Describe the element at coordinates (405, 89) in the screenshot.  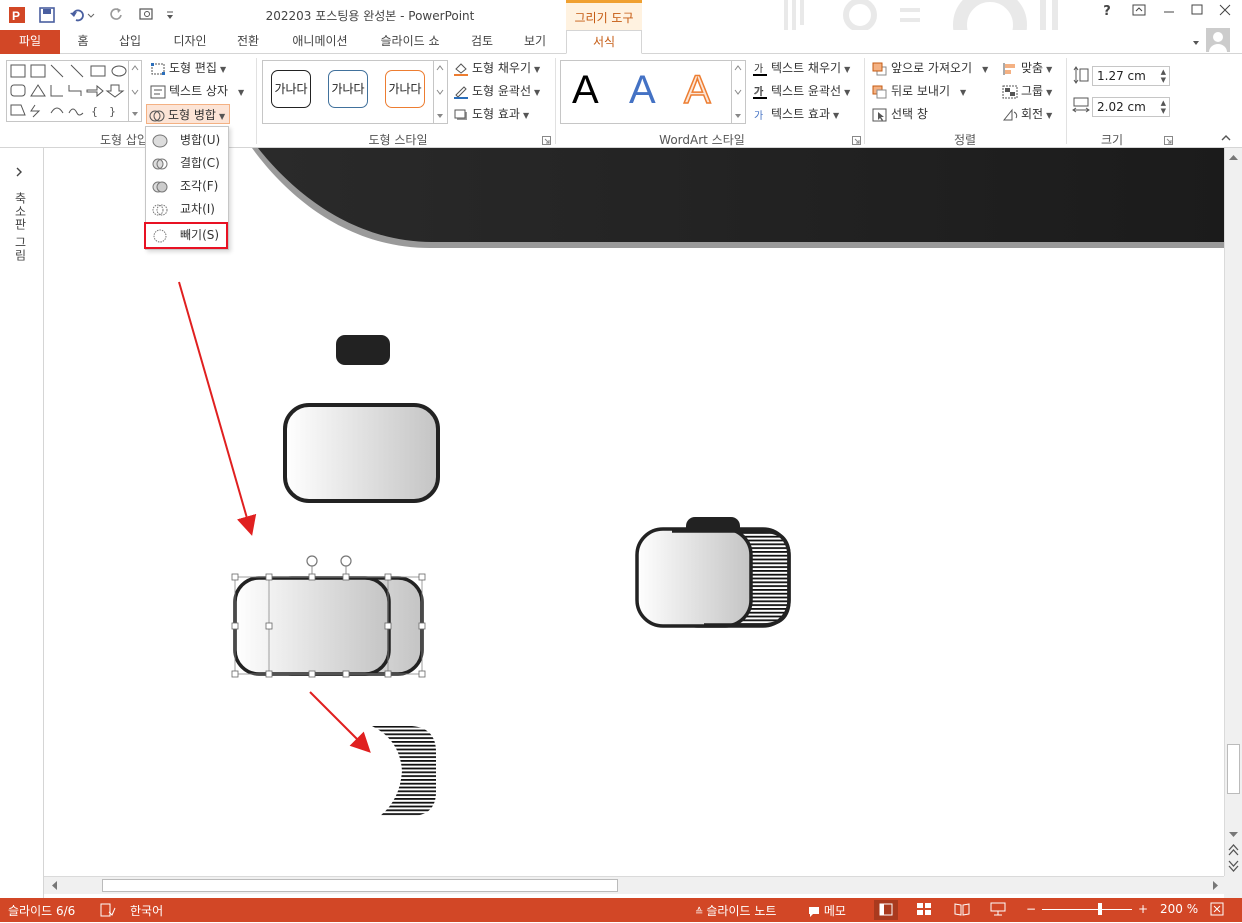
I see `shape-style-3: 가나다` at that location.